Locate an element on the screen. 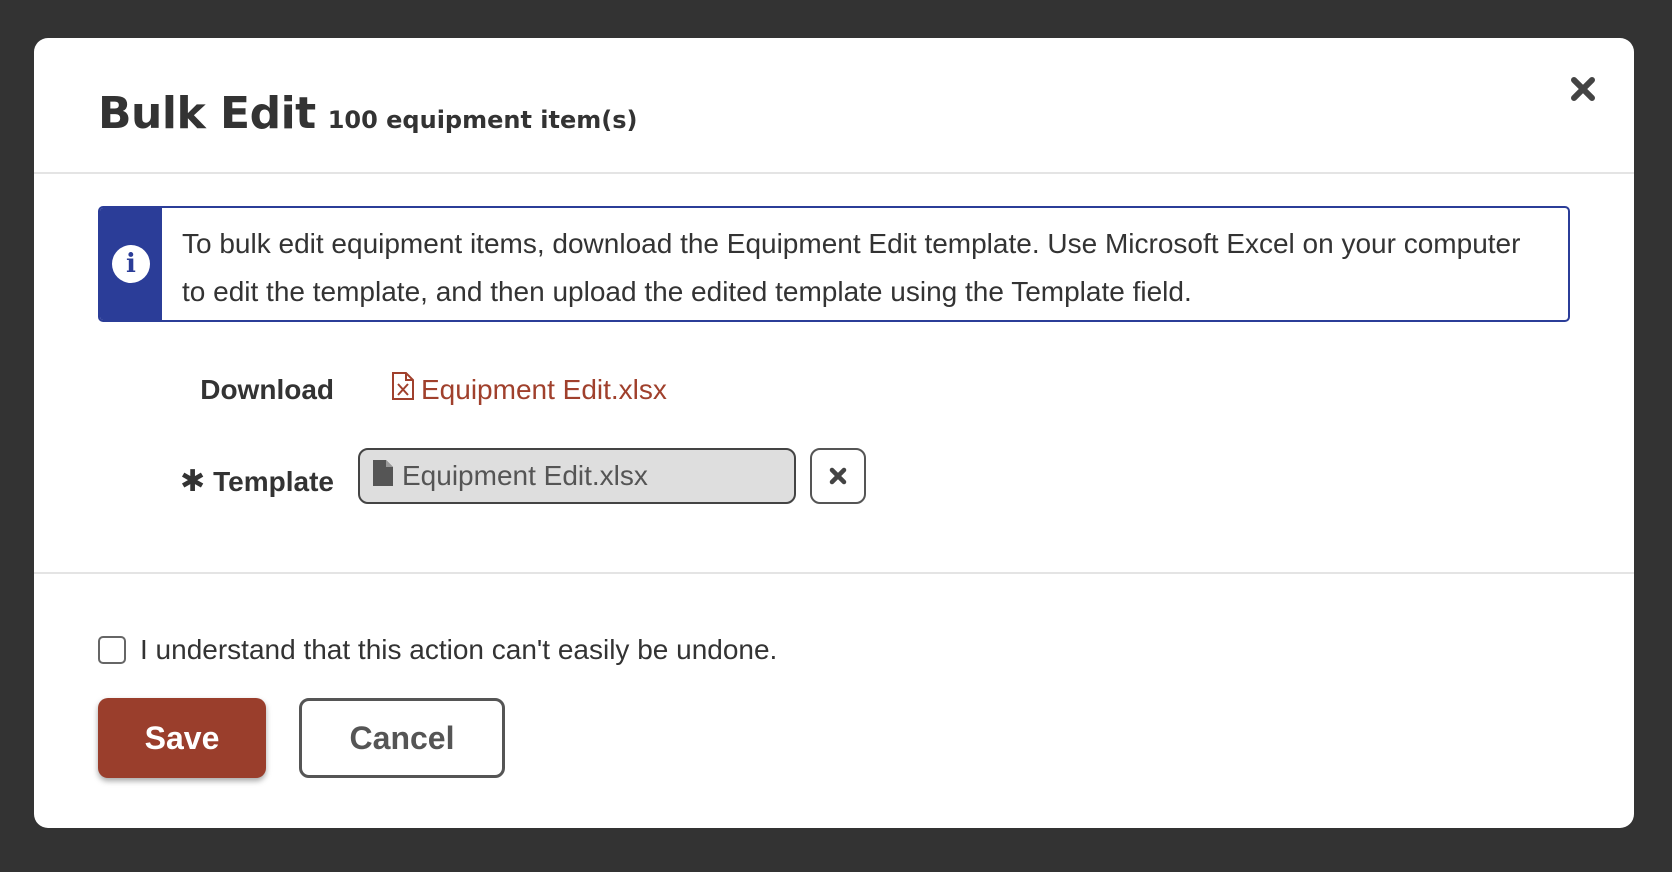 This screenshot has height=872, width=1672. clear-template-button is located at coordinates (838, 476).